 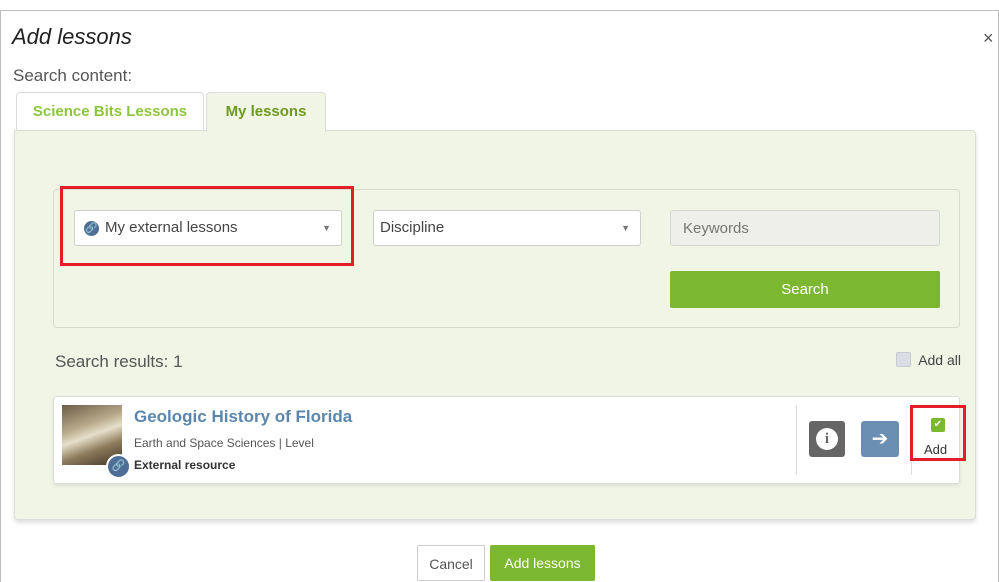 What do you see at coordinates (412, 227) in the screenshot?
I see `discipline-select-value: Discipline` at bounding box center [412, 227].